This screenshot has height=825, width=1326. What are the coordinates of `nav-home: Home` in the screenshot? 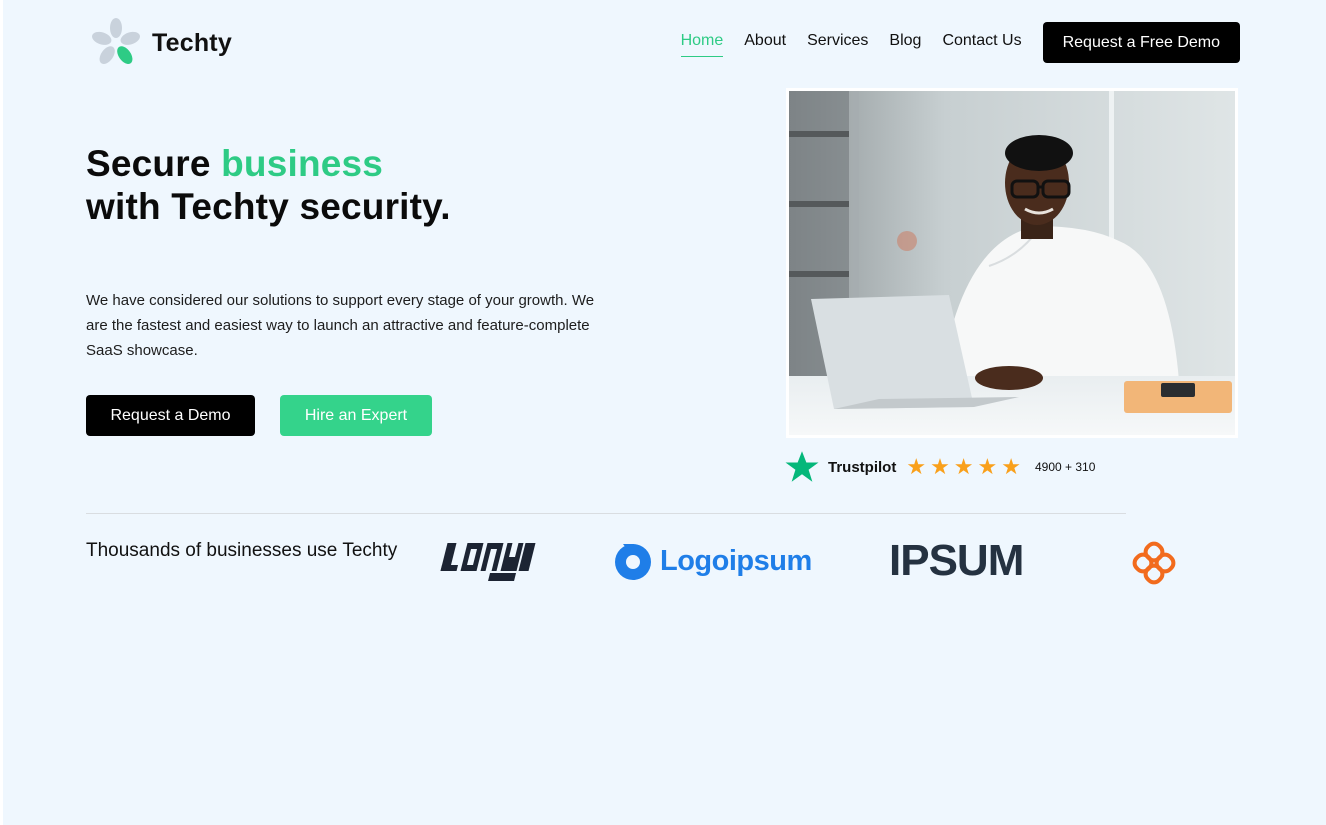 It's located at (701, 44).